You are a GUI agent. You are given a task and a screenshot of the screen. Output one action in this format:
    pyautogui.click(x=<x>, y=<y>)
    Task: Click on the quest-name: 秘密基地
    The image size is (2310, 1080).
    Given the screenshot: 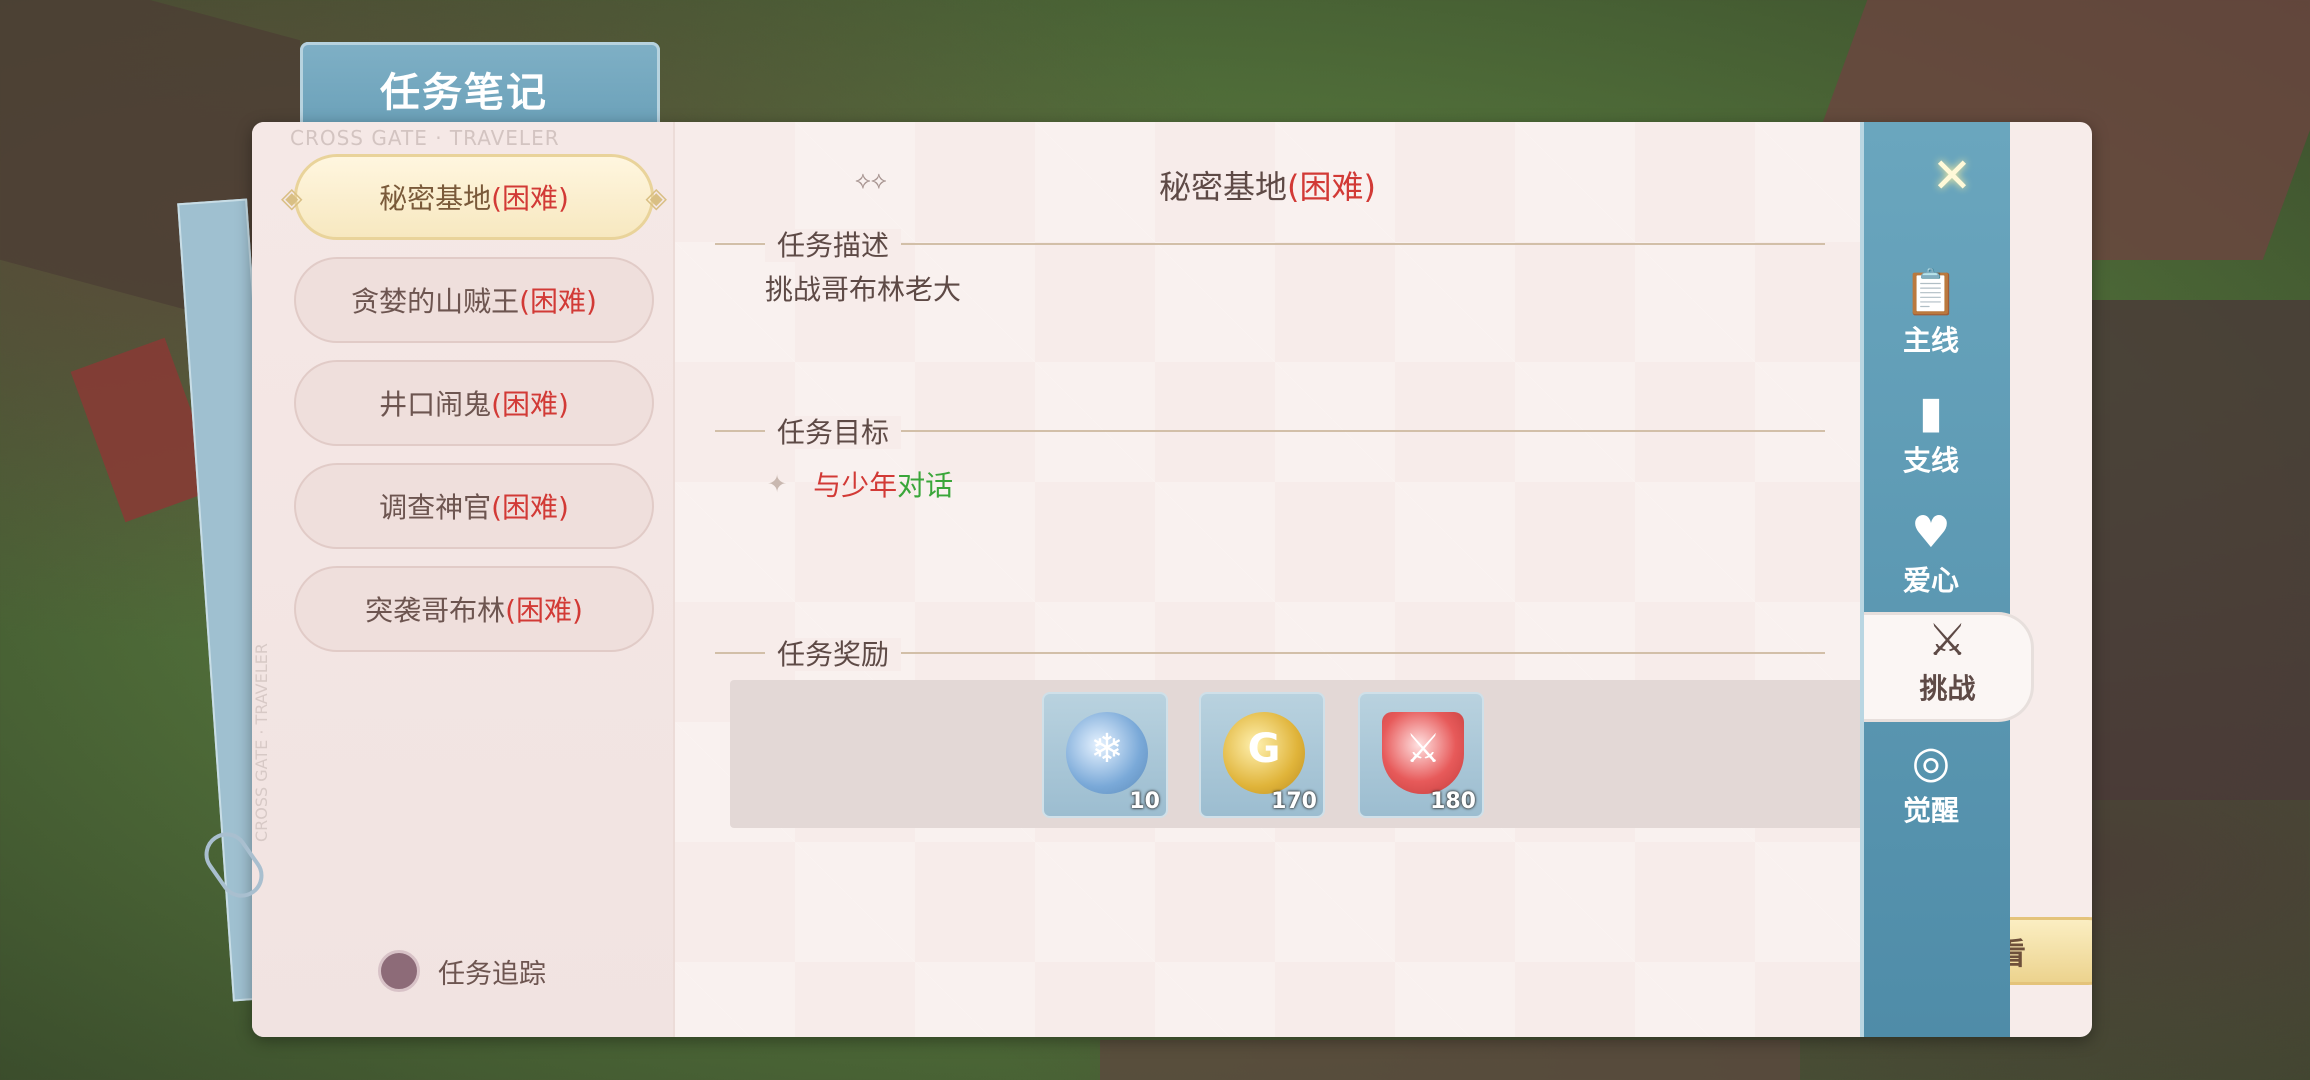 What is the action you would take?
    pyautogui.click(x=435, y=198)
    